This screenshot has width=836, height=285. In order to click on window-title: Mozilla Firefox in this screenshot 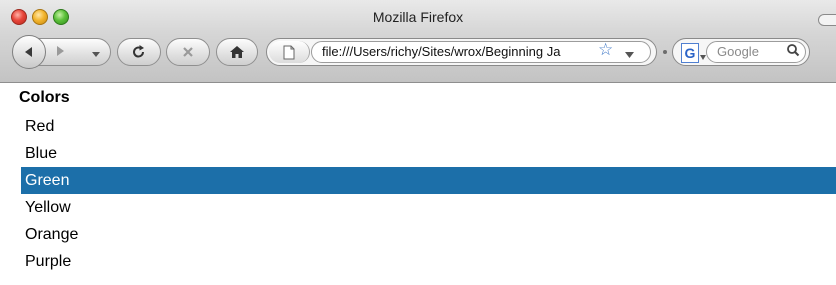, I will do `click(418, 17)`.